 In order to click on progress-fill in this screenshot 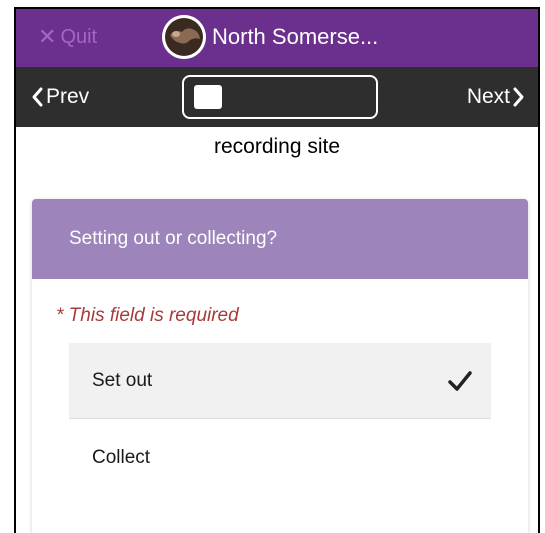, I will do `click(208, 97)`.